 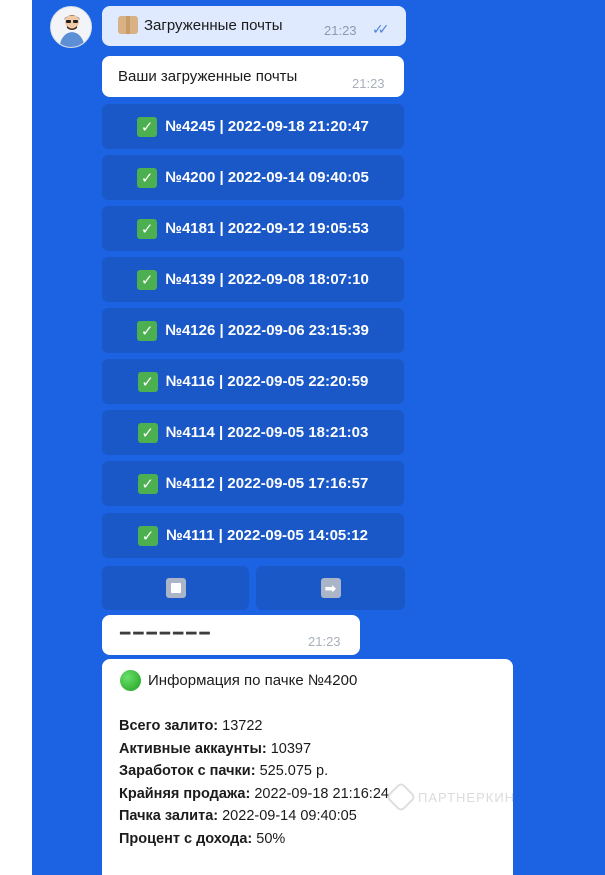 I want to click on batch-button-label: №4139 | 2022-09-08 18:07:10, so click(x=267, y=279).